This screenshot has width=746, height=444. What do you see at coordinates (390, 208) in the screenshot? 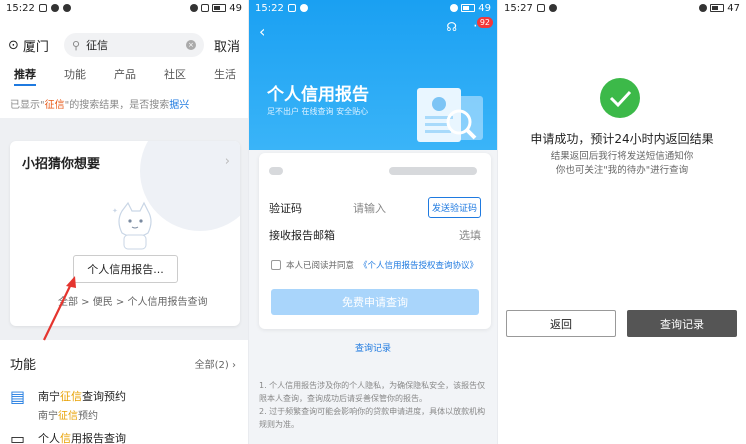
I see `code-input: 请输入` at bounding box center [390, 208].